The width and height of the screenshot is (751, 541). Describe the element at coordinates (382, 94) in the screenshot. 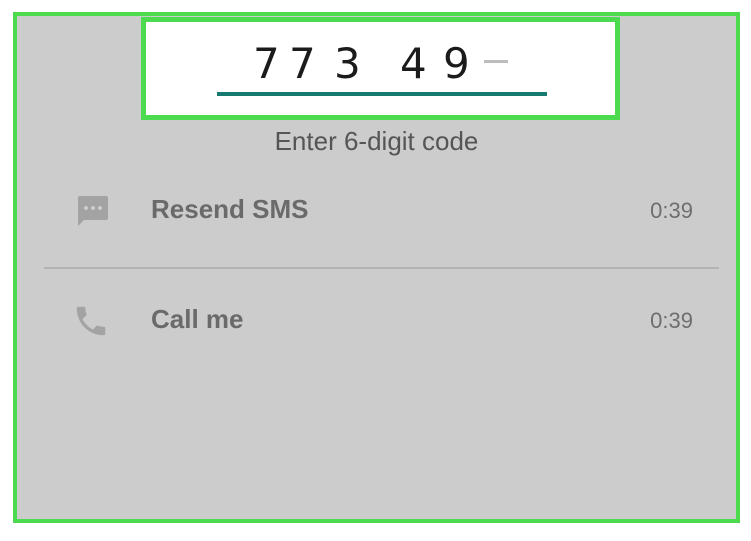

I see `code-input-underline` at that location.